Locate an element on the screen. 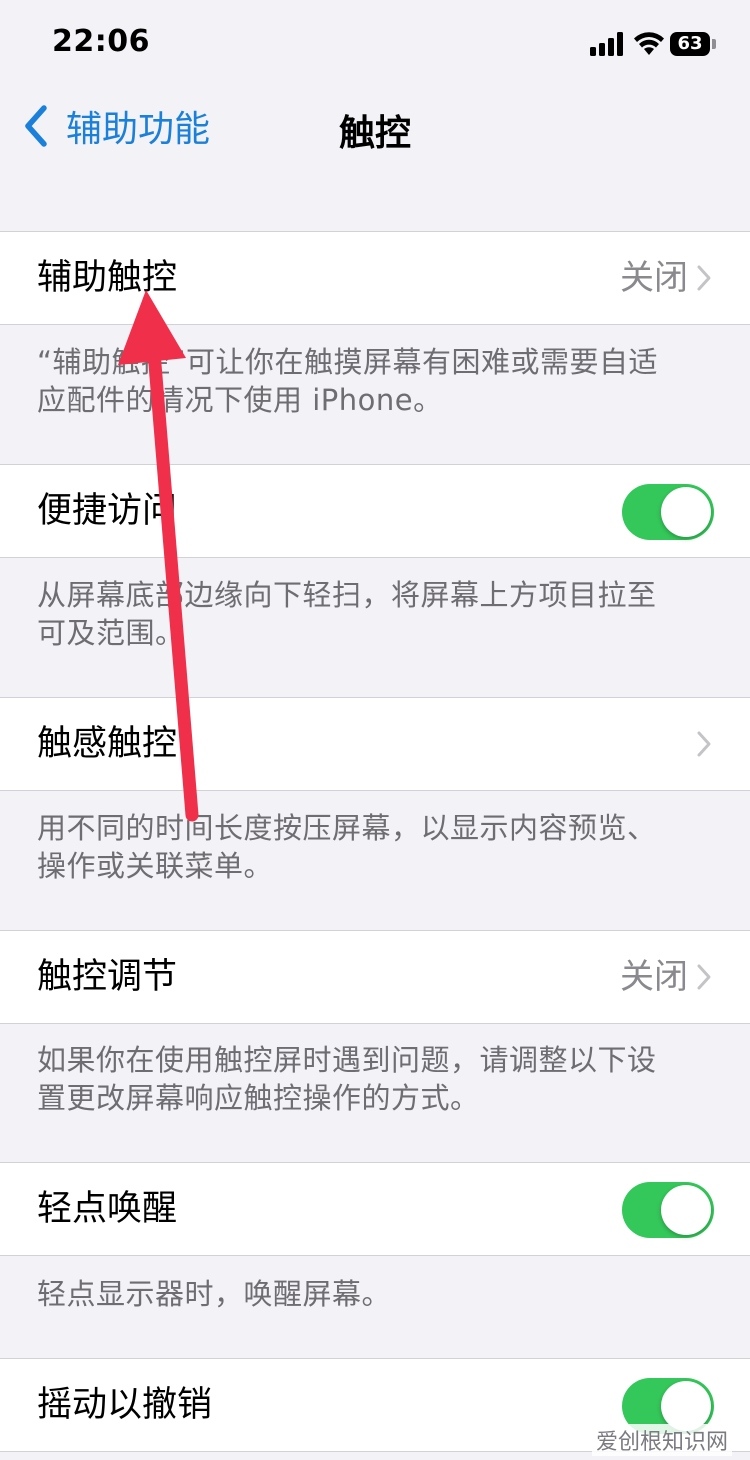 This screenshot has height=1460, width=750. footer-line: “辅助触控”可让你在触摸屏幕有困难或需要自适 is located at coordinates (348, 362).